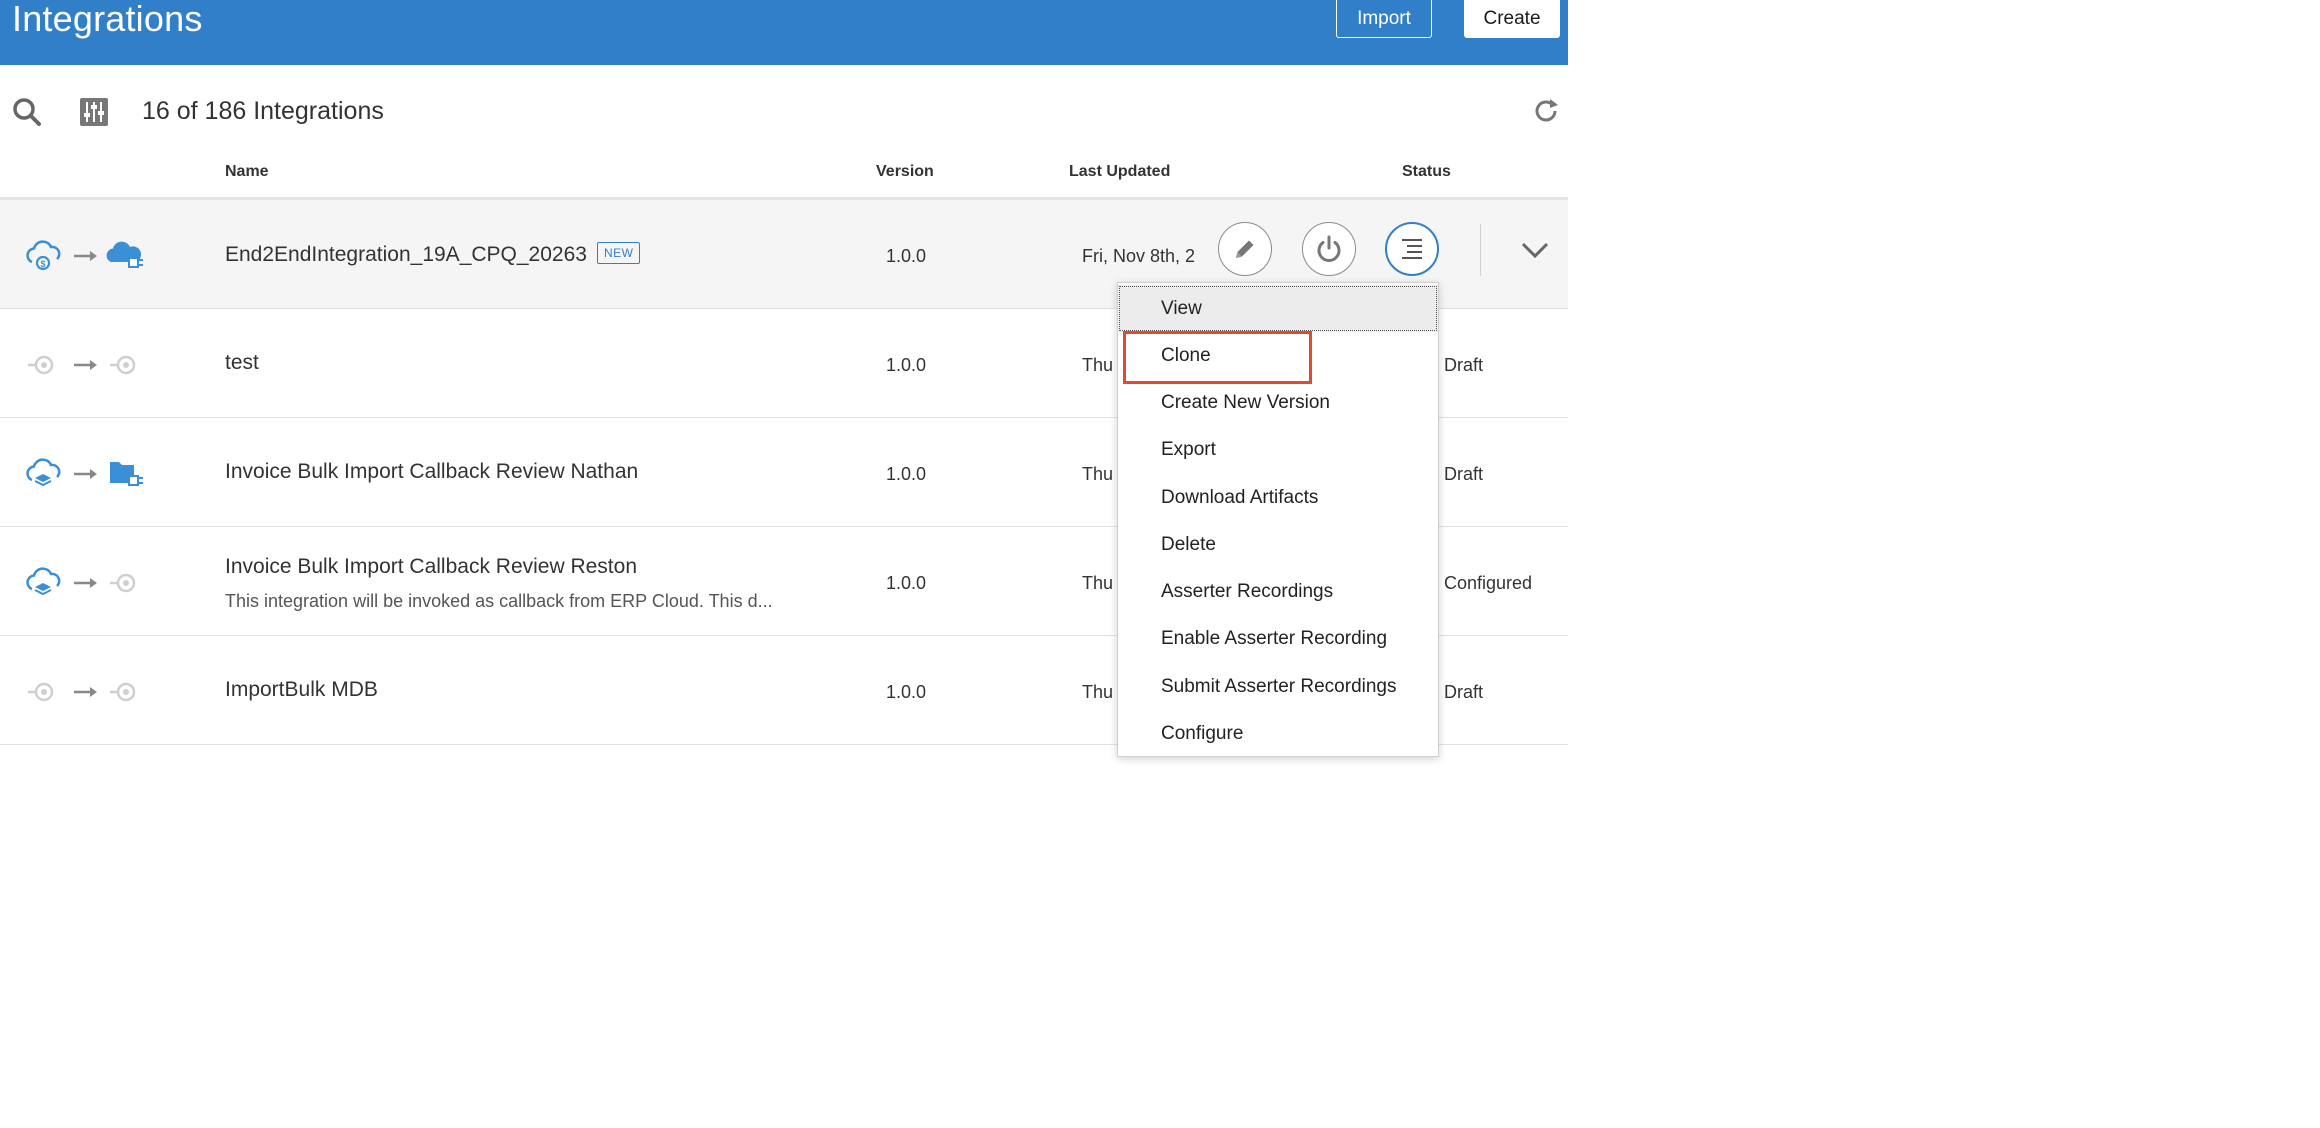 This screenshot has width=2320, height=1128. Describe the element at coordinates (242, 363) in the screenshot. I see `integration-name: test` at that location.